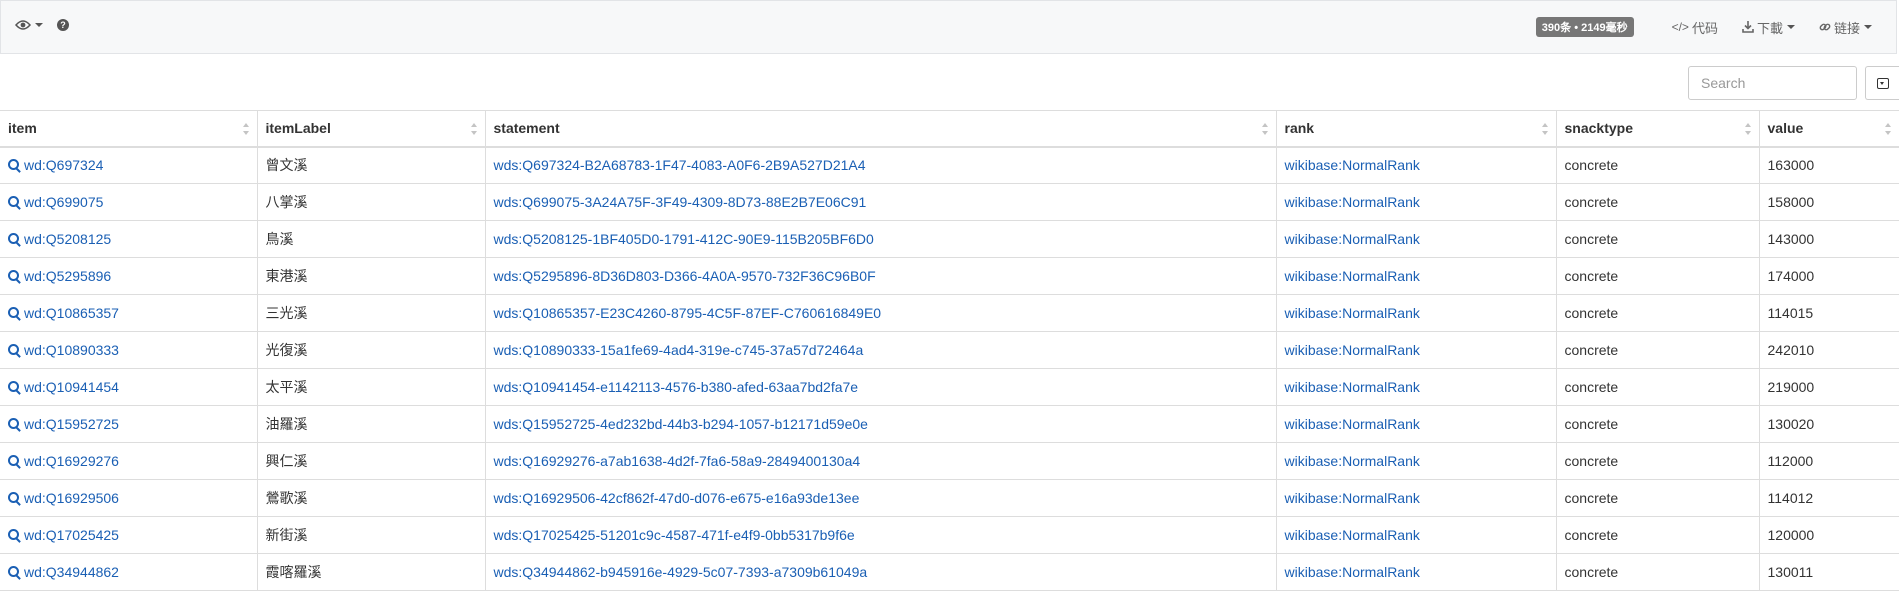 Image resolution: width=1899 pixels, height=593 pixels. Describe the element at coordinates (370, 350) in the screenshot. I see `cell-item-label: 光復溪` at that location.